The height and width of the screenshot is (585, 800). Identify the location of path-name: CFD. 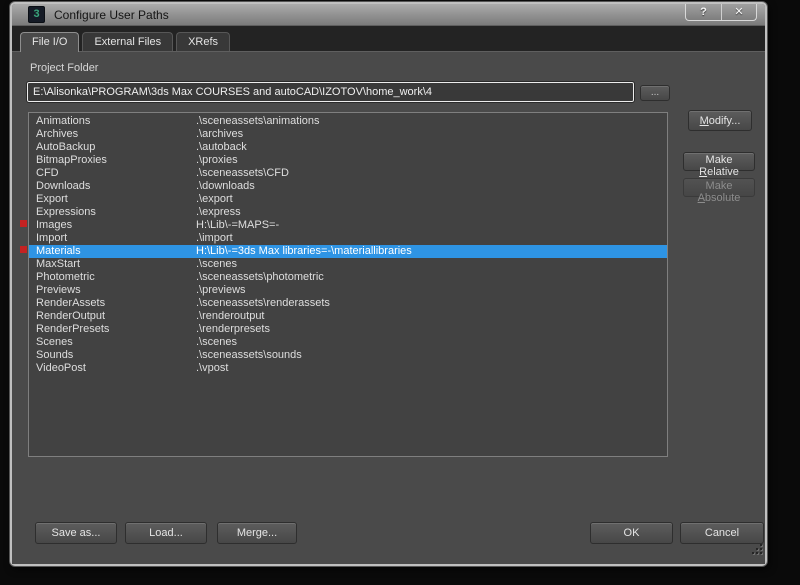
(47, 173).